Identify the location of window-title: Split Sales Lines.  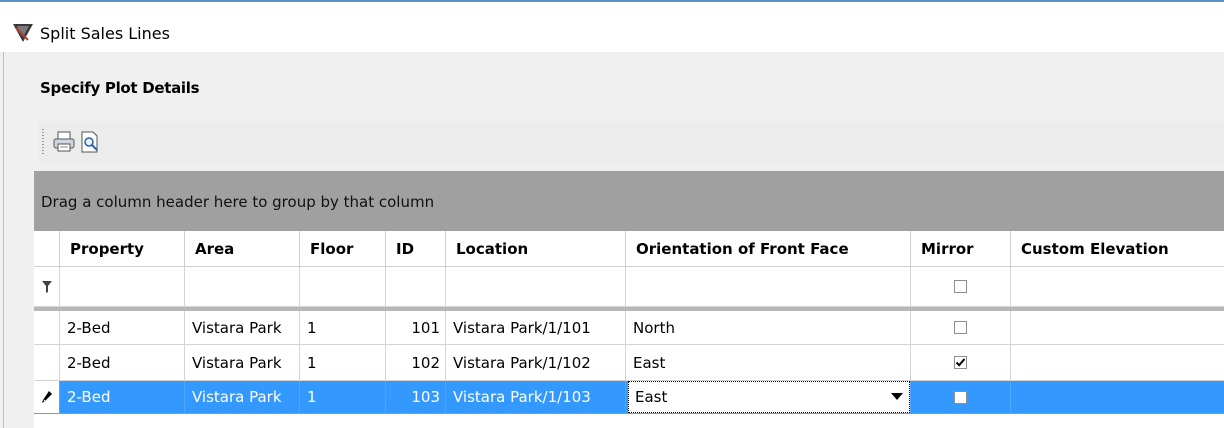
(105, 33).